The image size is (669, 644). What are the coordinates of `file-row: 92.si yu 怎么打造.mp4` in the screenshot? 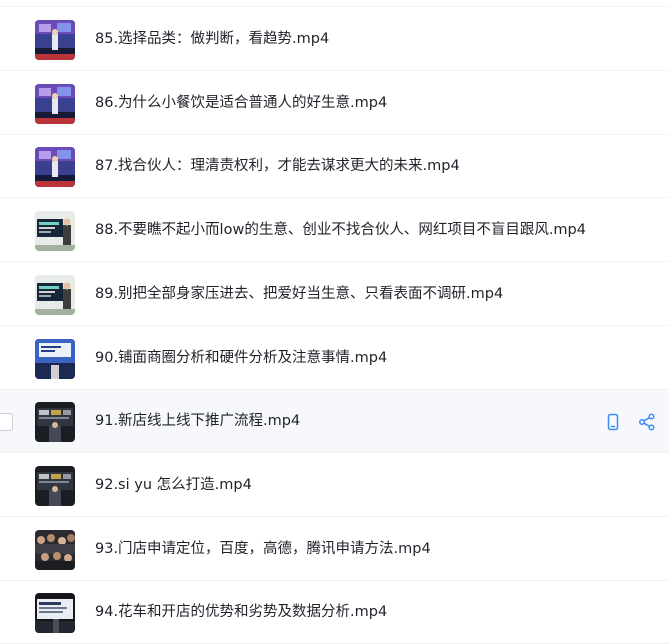 It's located at (334, 485).